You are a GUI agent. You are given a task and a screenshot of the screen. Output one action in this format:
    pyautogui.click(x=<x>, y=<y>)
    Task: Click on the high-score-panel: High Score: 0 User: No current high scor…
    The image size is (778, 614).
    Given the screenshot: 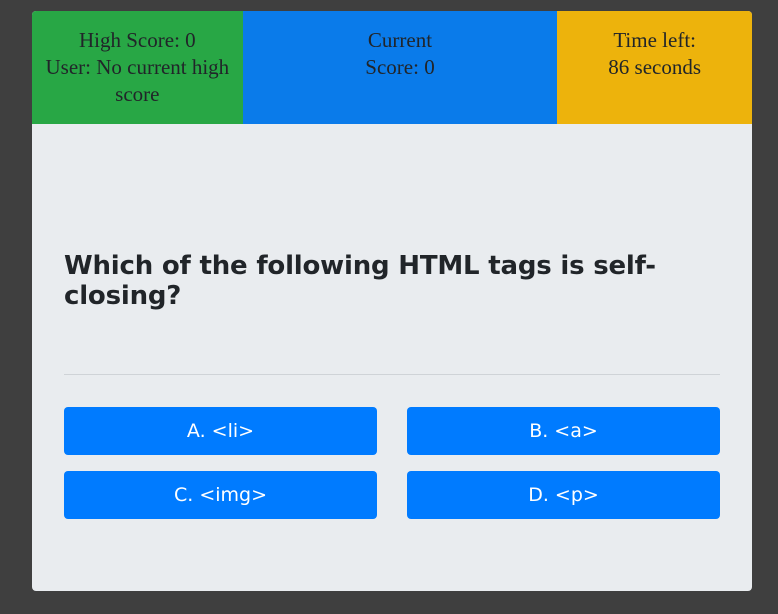 What is the action you would take?
    pyautogui.click(x=137, y=67)
    